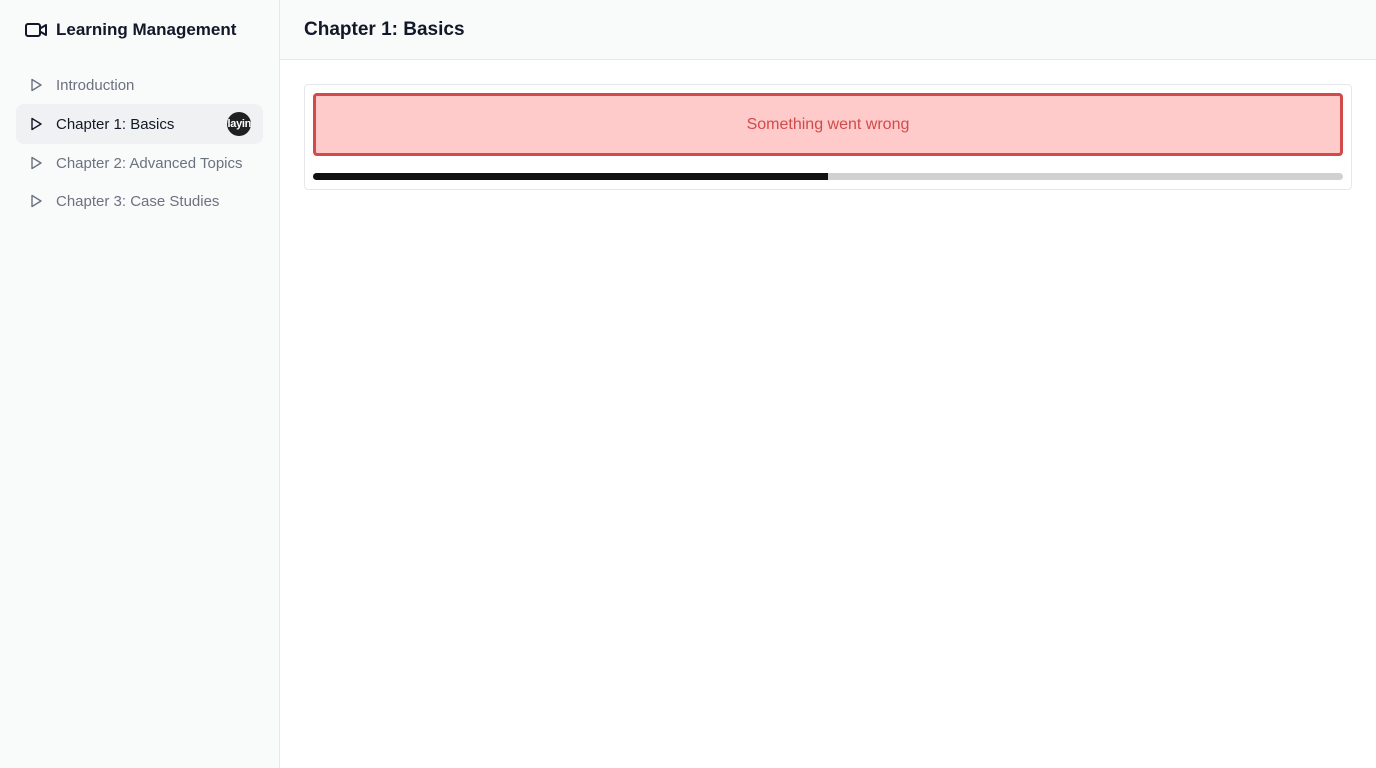  What do you see at coordinates (828, 30) in the screenshot?
I see `page-header: Chapter 1: Basics` at bounding box center [828, 30].